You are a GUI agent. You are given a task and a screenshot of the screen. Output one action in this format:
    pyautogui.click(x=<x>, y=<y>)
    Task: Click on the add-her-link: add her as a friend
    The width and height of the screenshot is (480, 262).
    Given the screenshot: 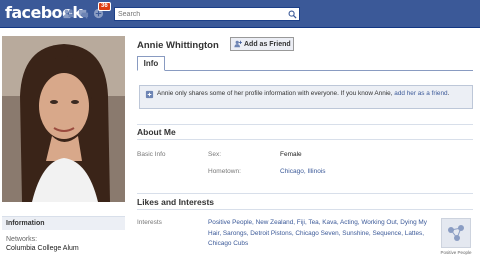 What is the action you would take?
    pyautogui.click(x=420, y=93)
    